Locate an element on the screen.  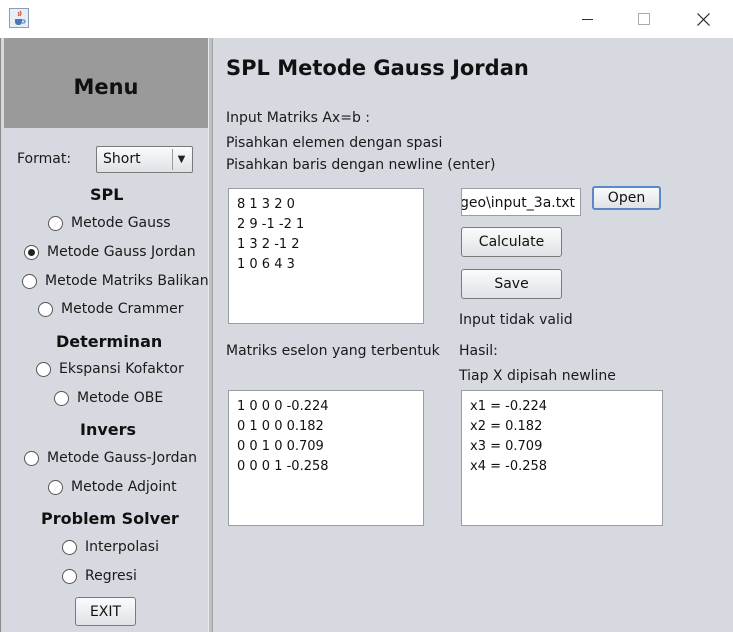
maximize-button is located at coordinates (644, 19).